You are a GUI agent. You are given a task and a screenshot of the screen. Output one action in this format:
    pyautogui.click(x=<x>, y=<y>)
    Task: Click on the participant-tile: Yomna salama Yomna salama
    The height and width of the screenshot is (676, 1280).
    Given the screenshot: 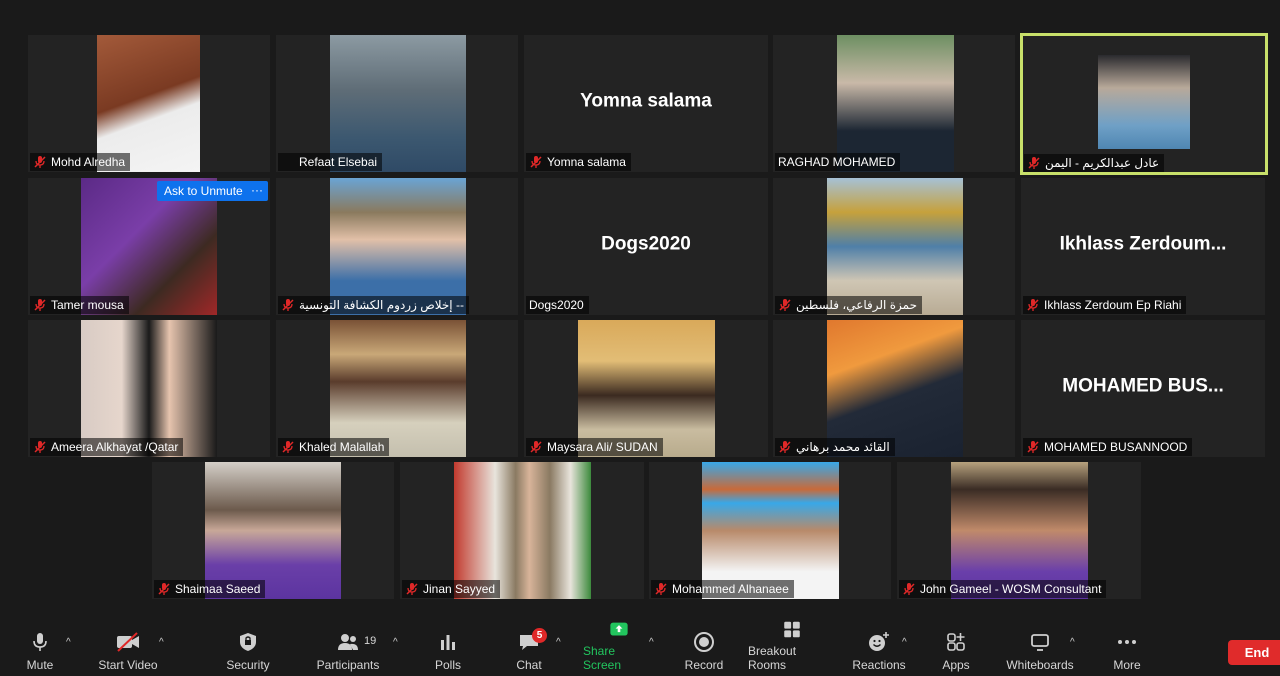 What is the action you would take?
    pyautogui.click(x=646, y=103)
    